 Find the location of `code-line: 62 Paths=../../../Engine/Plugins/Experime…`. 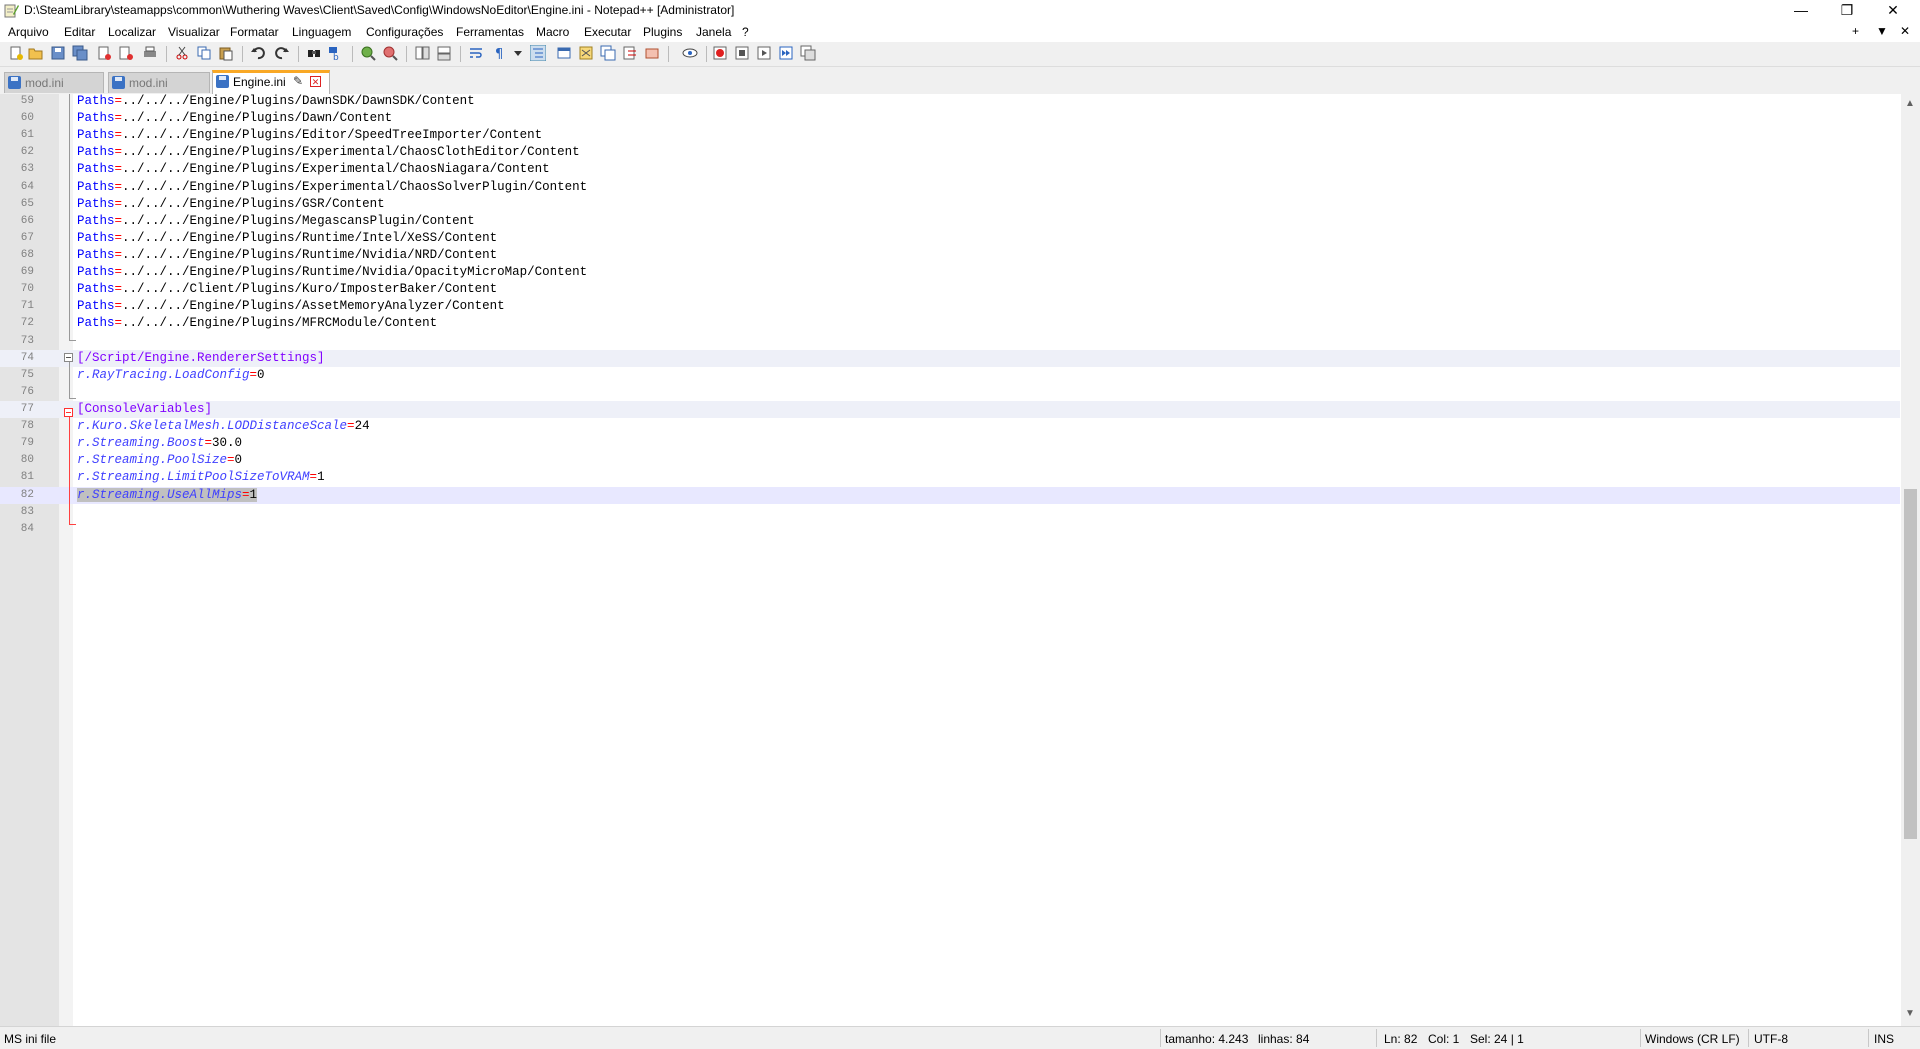

code-line: 62 Paths=../../../Engine/Plugins/Experime… is located at coordinates (950, 152).